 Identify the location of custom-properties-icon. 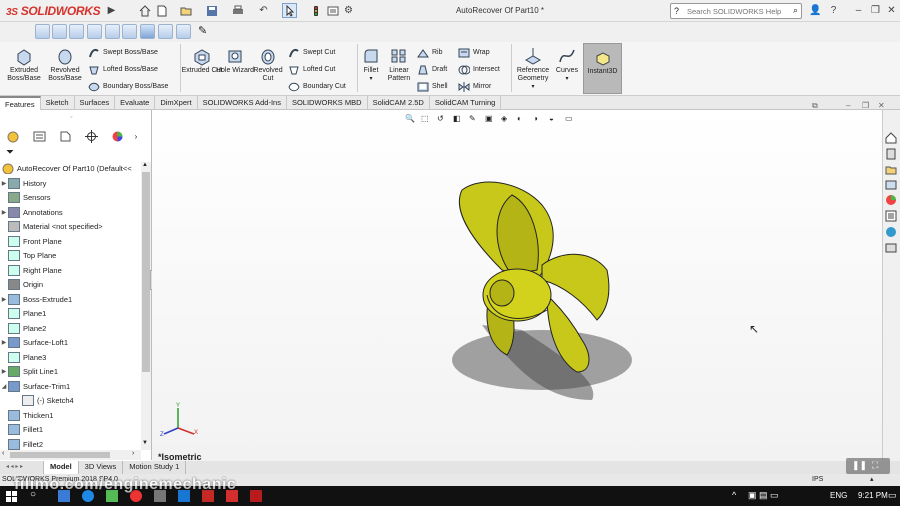
(891, 216).